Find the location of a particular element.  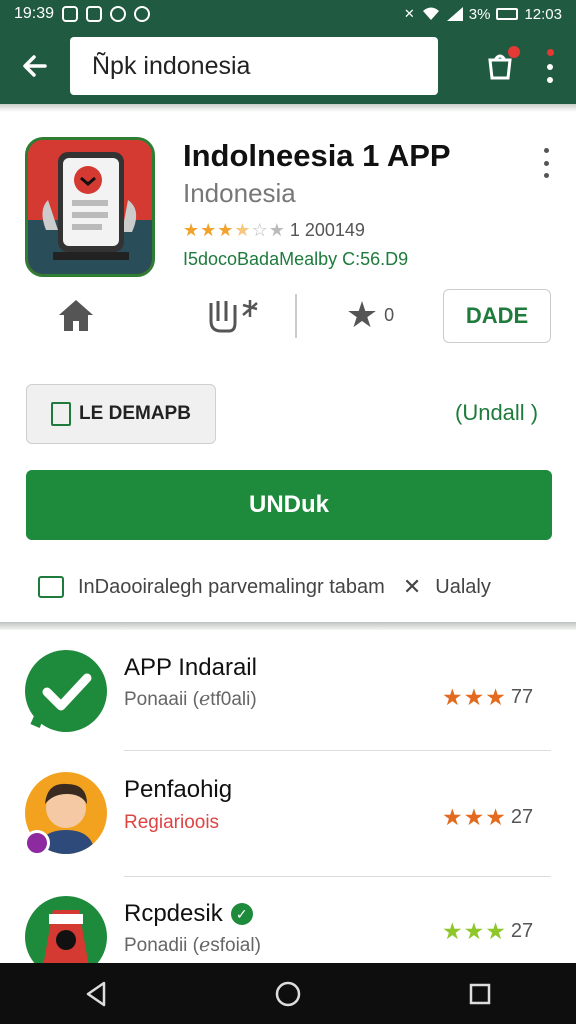

permission-suffix: Ualaly is located at coordinates (463, 586).